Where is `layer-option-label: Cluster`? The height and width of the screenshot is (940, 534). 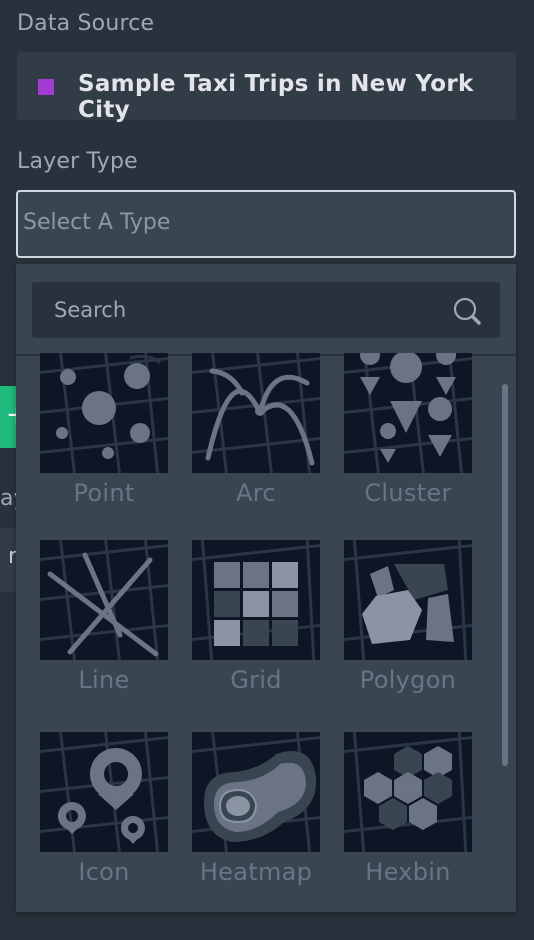
layer-option-label: Cluster is located at coordinates (408, 493).